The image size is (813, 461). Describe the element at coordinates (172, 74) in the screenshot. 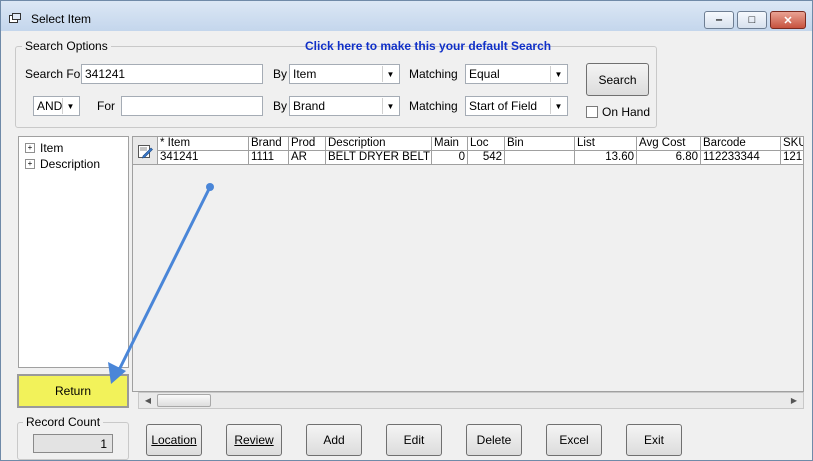

I see `search-for-input: 341241` at that location.